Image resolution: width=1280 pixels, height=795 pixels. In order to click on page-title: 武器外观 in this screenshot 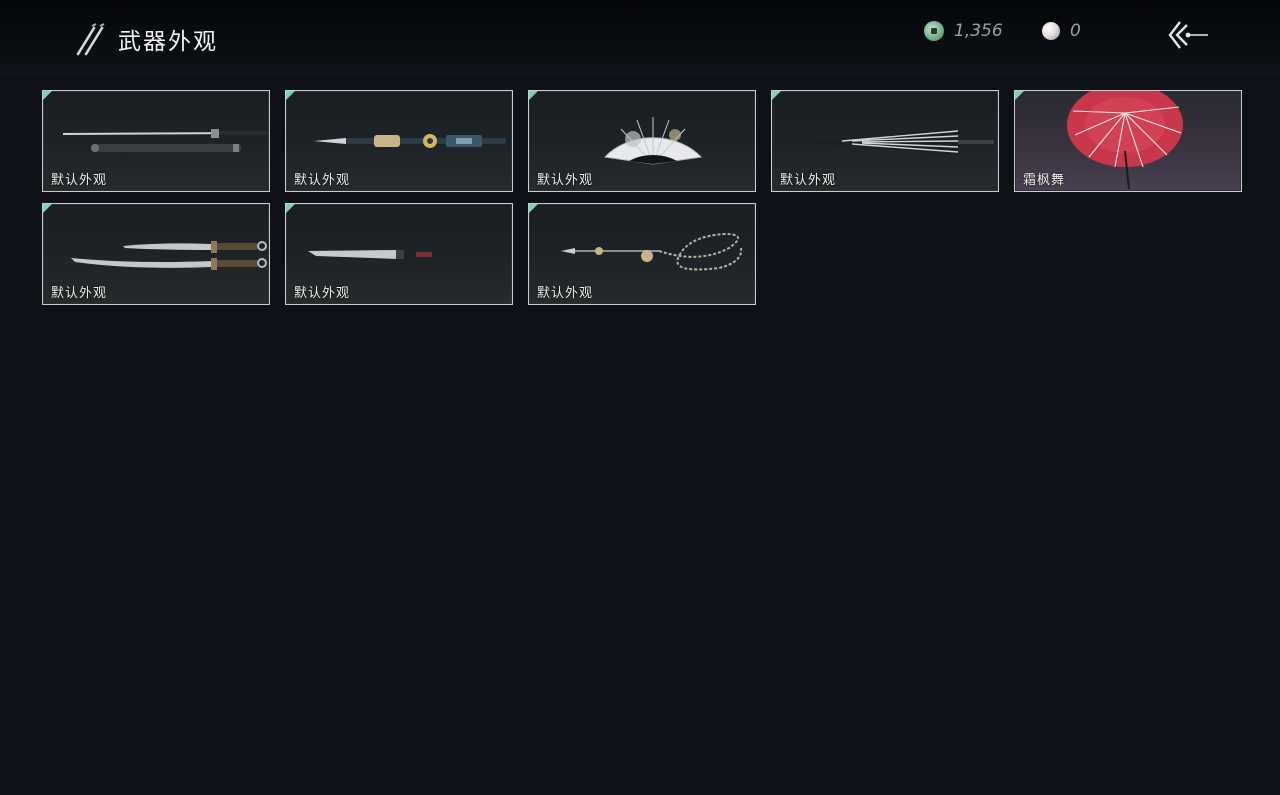, I will do `click(168, 42)`.